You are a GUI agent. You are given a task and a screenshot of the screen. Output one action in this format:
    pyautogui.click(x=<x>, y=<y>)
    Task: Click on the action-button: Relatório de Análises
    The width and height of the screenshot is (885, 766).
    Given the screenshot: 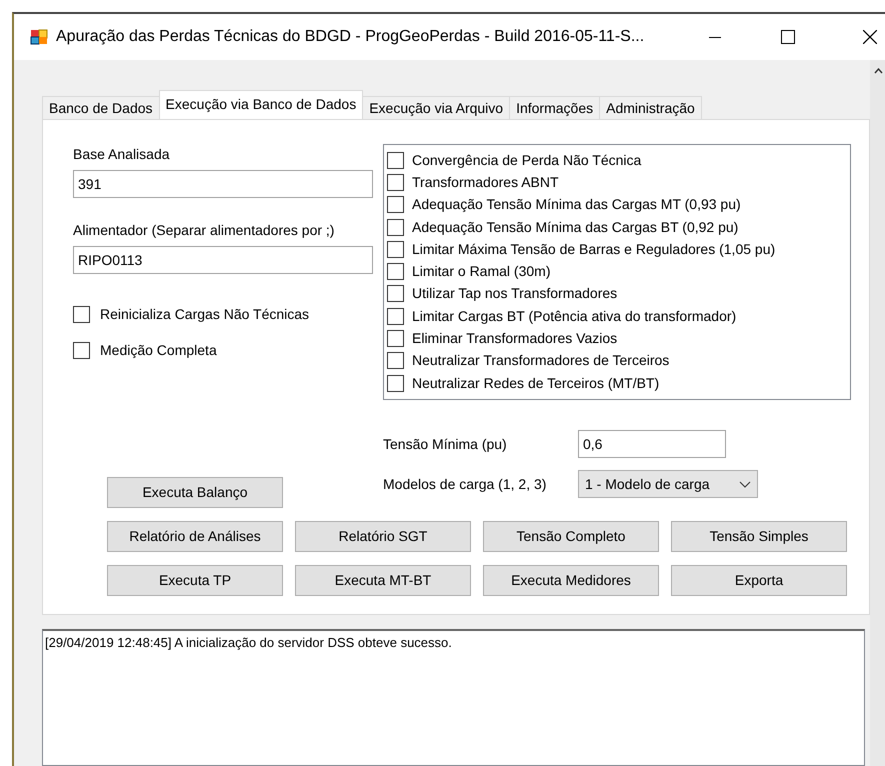 What is the action you would take?
    pyautogui.click(x=195, y=536)
    